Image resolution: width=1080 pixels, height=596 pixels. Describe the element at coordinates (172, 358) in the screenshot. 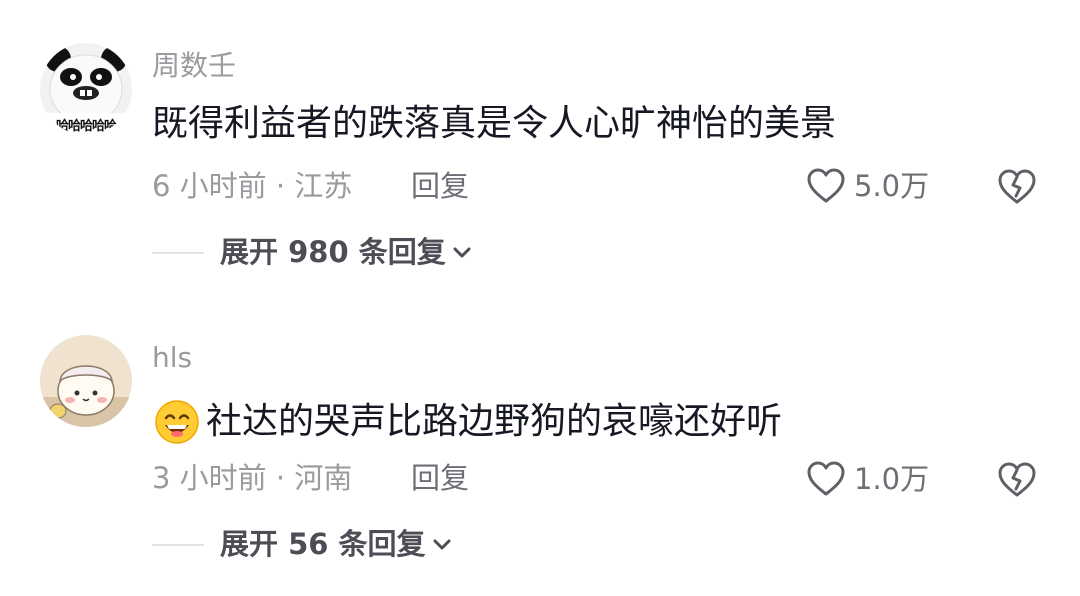

I see `username: hls` at that location.